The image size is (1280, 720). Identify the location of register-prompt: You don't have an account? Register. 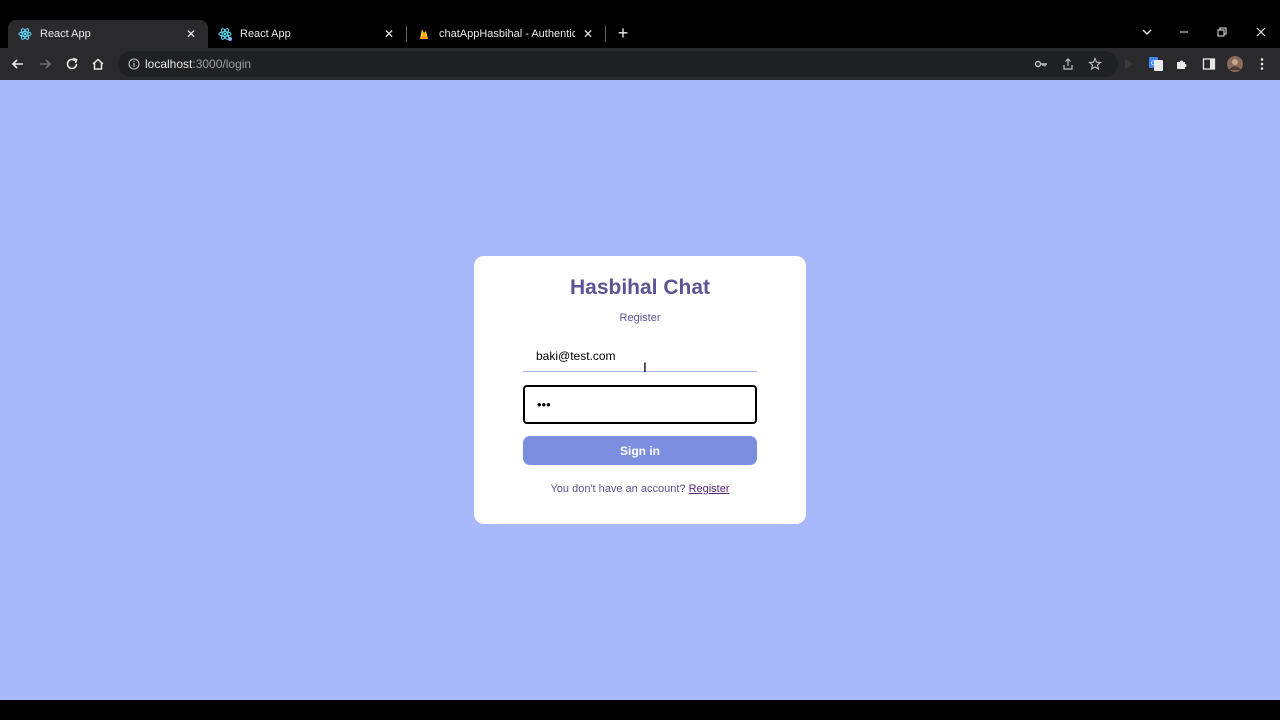
(640, 489).